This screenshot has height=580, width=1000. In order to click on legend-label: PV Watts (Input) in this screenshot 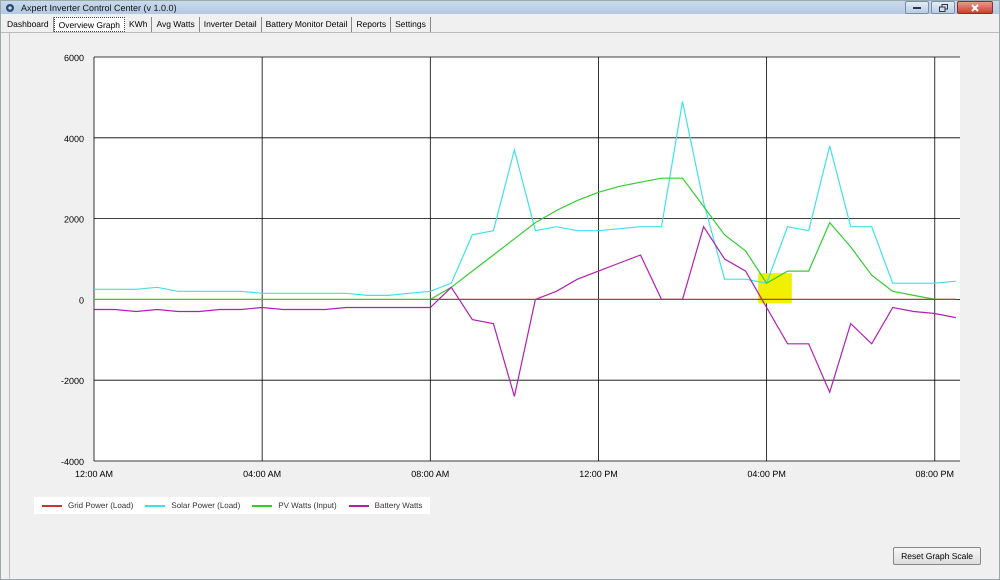, I will do `click(307, 505)`.